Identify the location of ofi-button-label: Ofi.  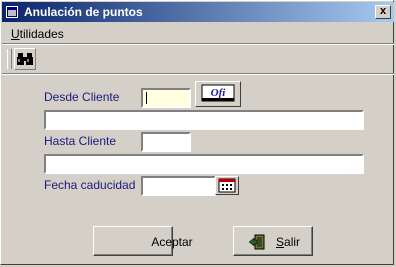
(219, 93).